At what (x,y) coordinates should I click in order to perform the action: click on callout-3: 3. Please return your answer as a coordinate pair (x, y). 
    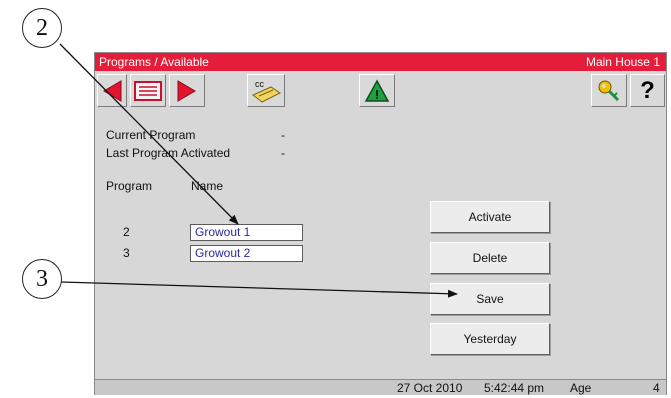
    Looking at the image, I should click on (42, 279).